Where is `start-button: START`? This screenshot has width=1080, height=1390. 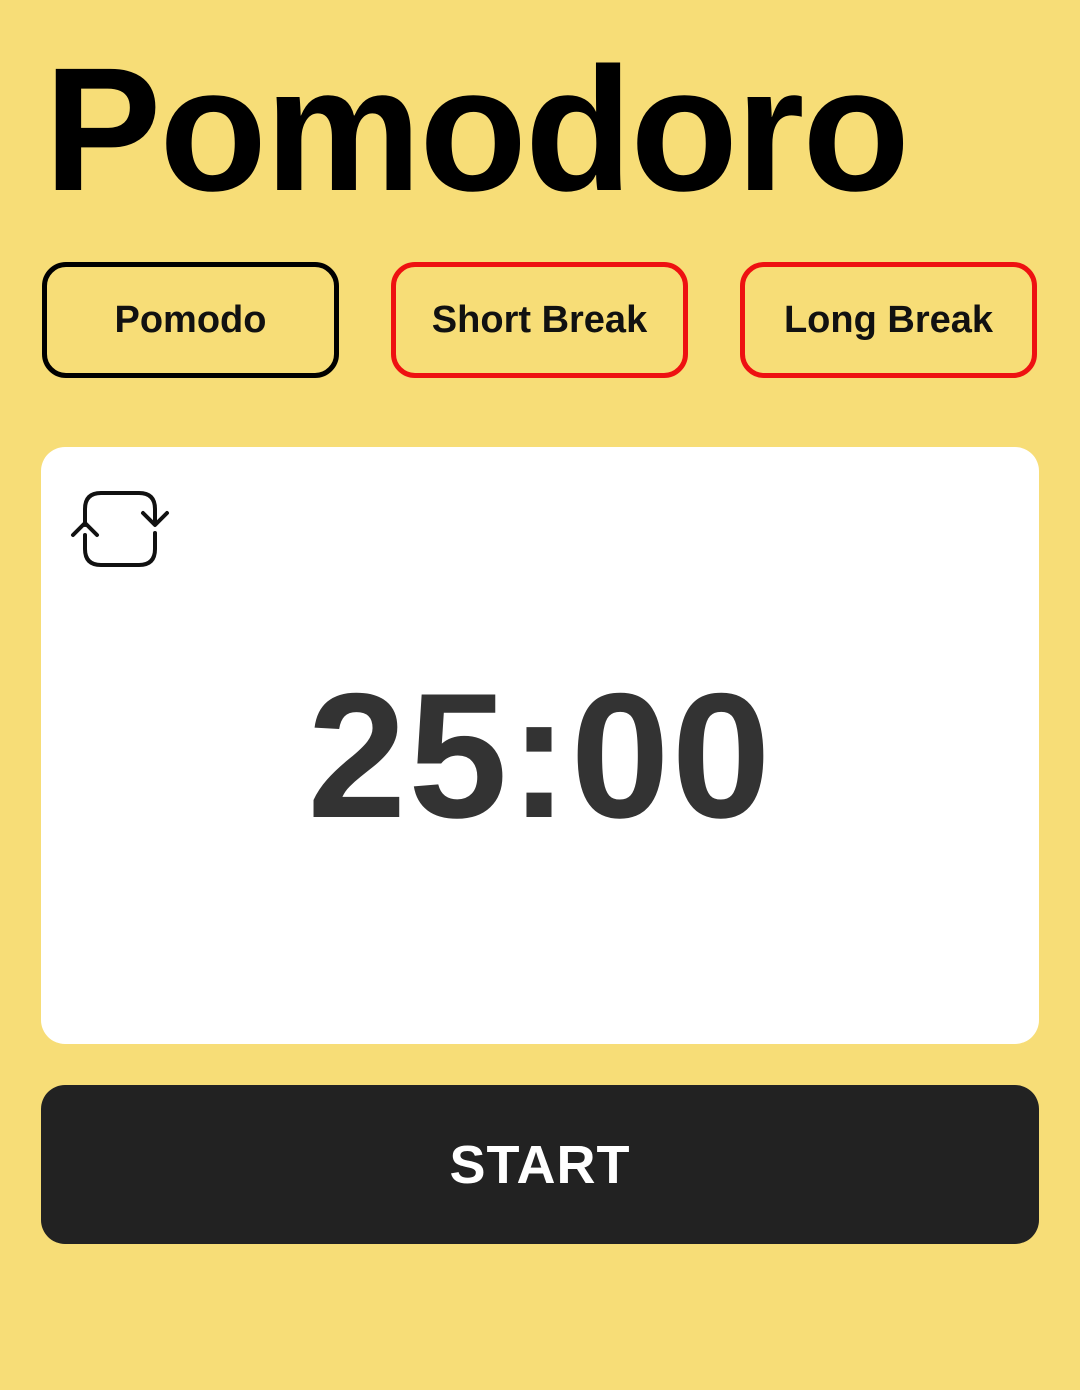 start-button: START is located at coordinates (540, 1164).